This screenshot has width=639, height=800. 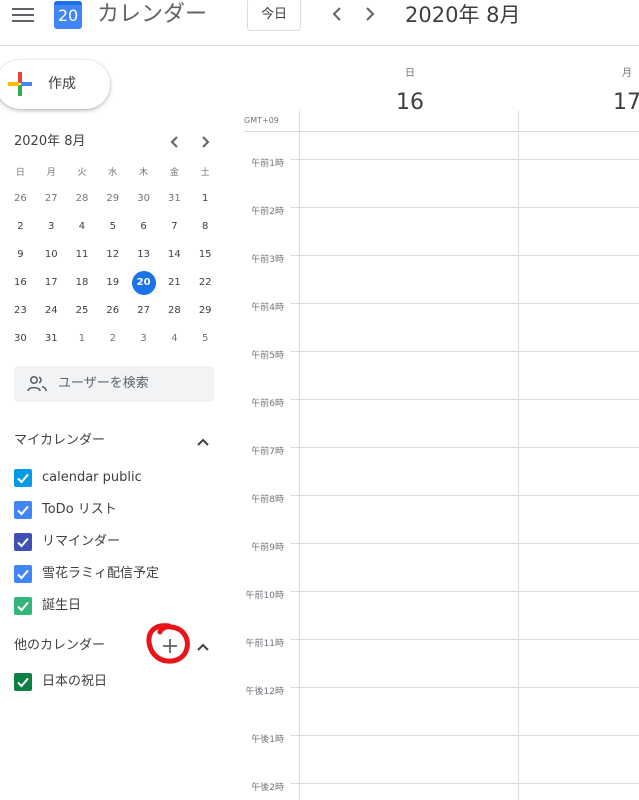 I want to click on create-button: 作成, so click(x=55, y=84).